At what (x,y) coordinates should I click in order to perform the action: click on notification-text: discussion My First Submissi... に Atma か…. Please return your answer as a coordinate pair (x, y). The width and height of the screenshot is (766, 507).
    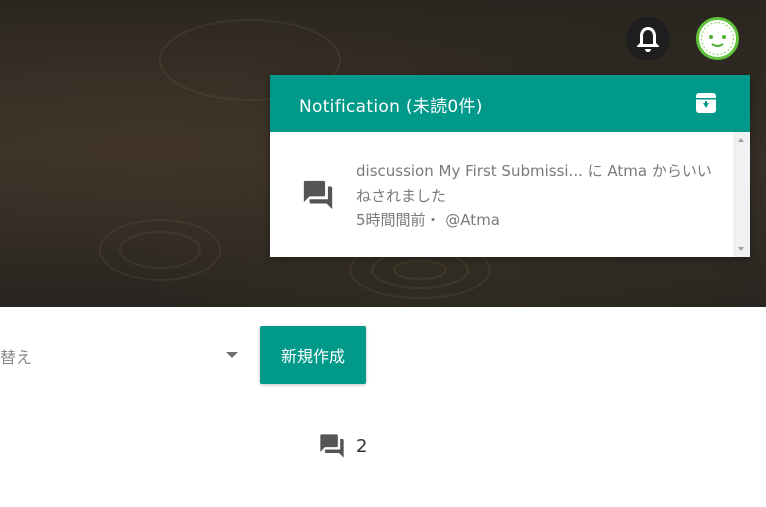
    Looking at the image, I should click on (534, 183).